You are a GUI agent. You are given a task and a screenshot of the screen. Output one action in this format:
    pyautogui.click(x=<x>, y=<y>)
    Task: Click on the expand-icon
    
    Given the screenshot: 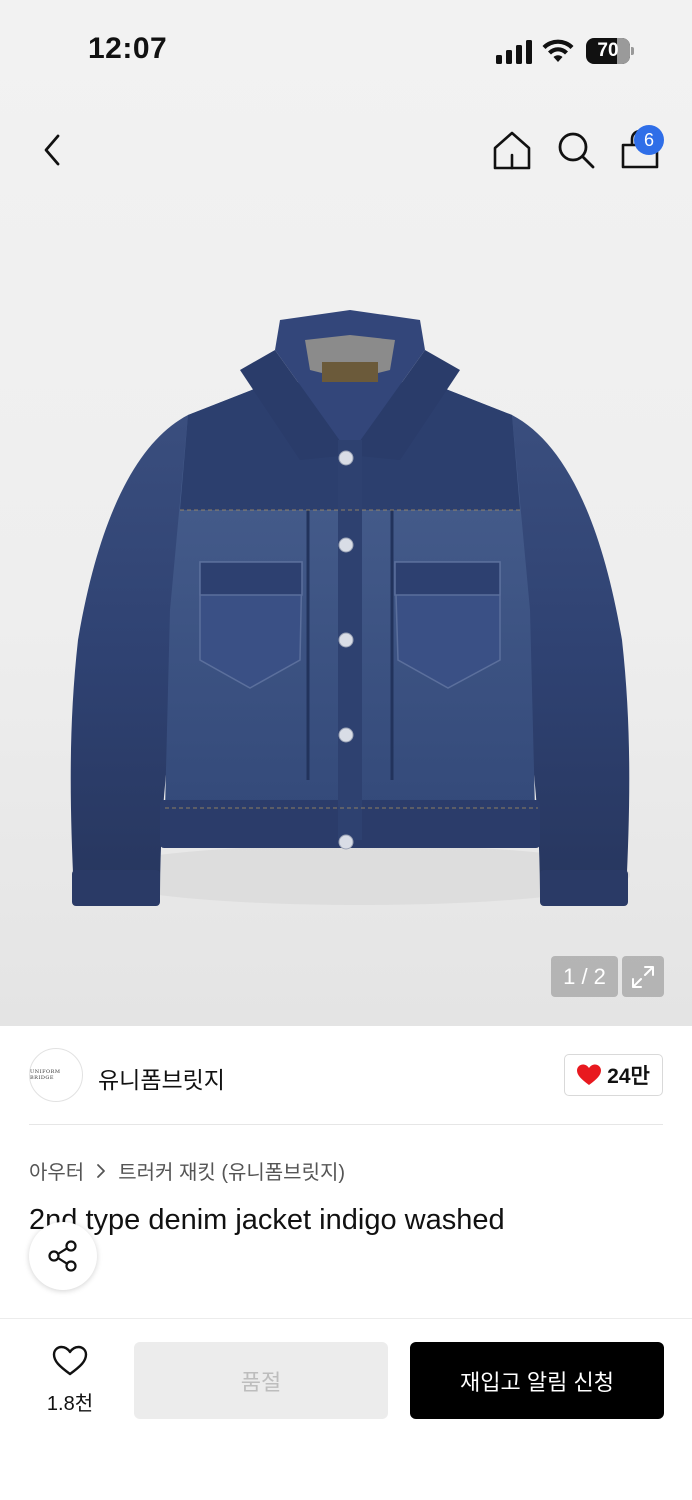 What is the action you would take?
    pyautogui.click(x=643, y=976)
    